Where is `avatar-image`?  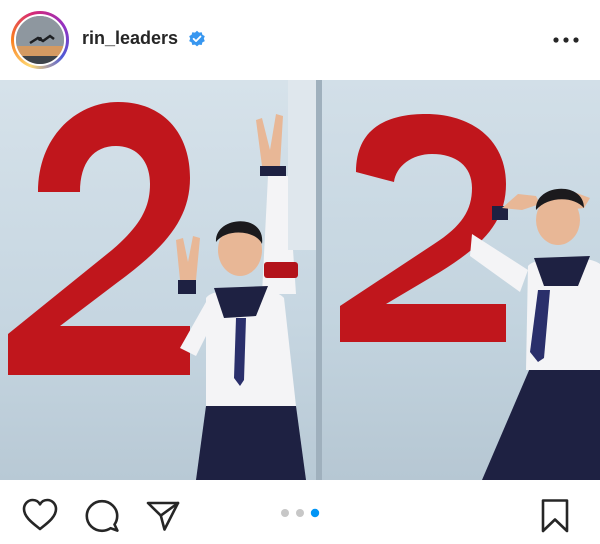 avatar-image is located at coordinates (40, 40).